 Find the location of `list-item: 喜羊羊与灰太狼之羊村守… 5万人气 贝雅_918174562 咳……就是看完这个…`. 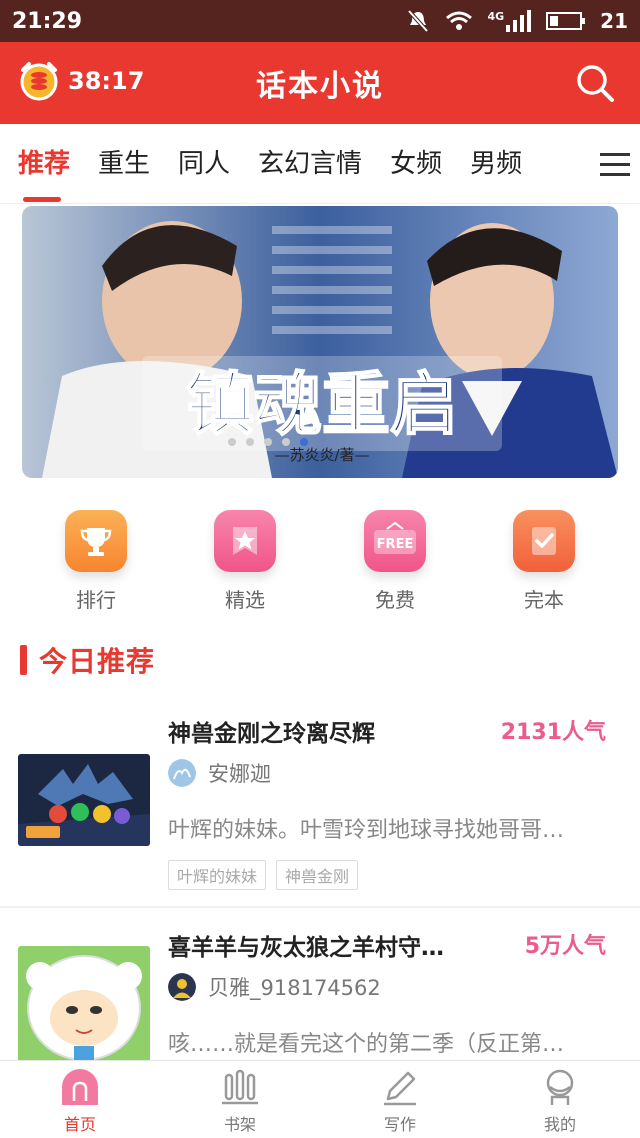

list-item: 喜羊羊与灰太狼之羊村守… 5万人气 贝雅_918174562 咳……就是看完这个… is located at coordinates (320, 985).